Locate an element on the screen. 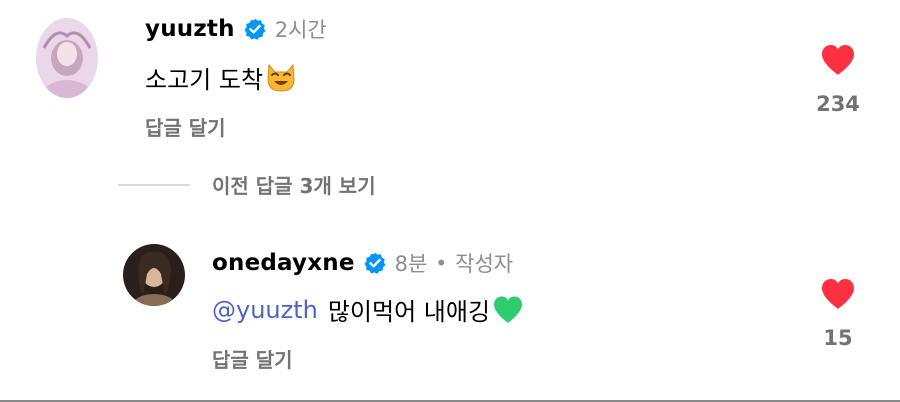  author-badge: 작성자 is located at coordinates (484, 264).